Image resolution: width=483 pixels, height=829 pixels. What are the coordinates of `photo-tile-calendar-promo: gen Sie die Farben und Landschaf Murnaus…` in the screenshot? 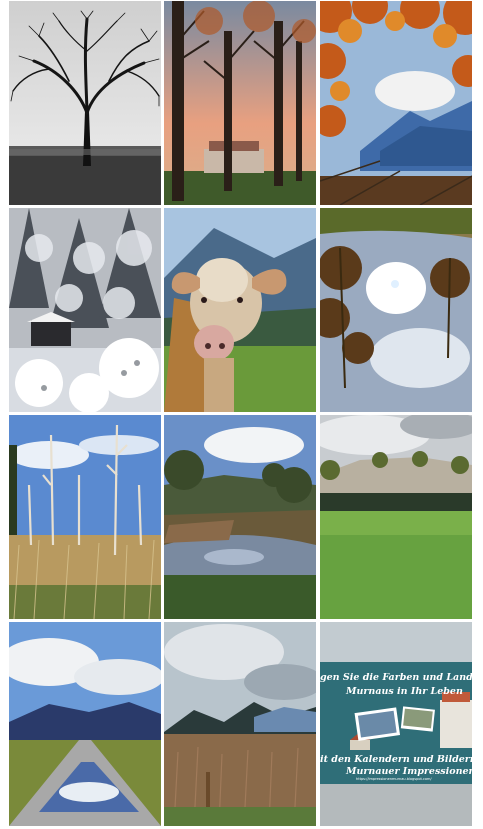 It's located at (396, 724).